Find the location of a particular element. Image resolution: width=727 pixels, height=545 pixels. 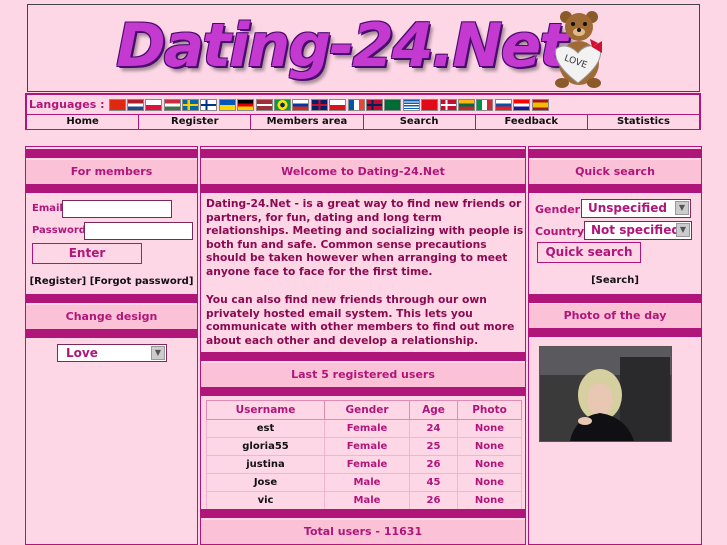

design-select: Love ▼ is located at coordinates (112, 353).